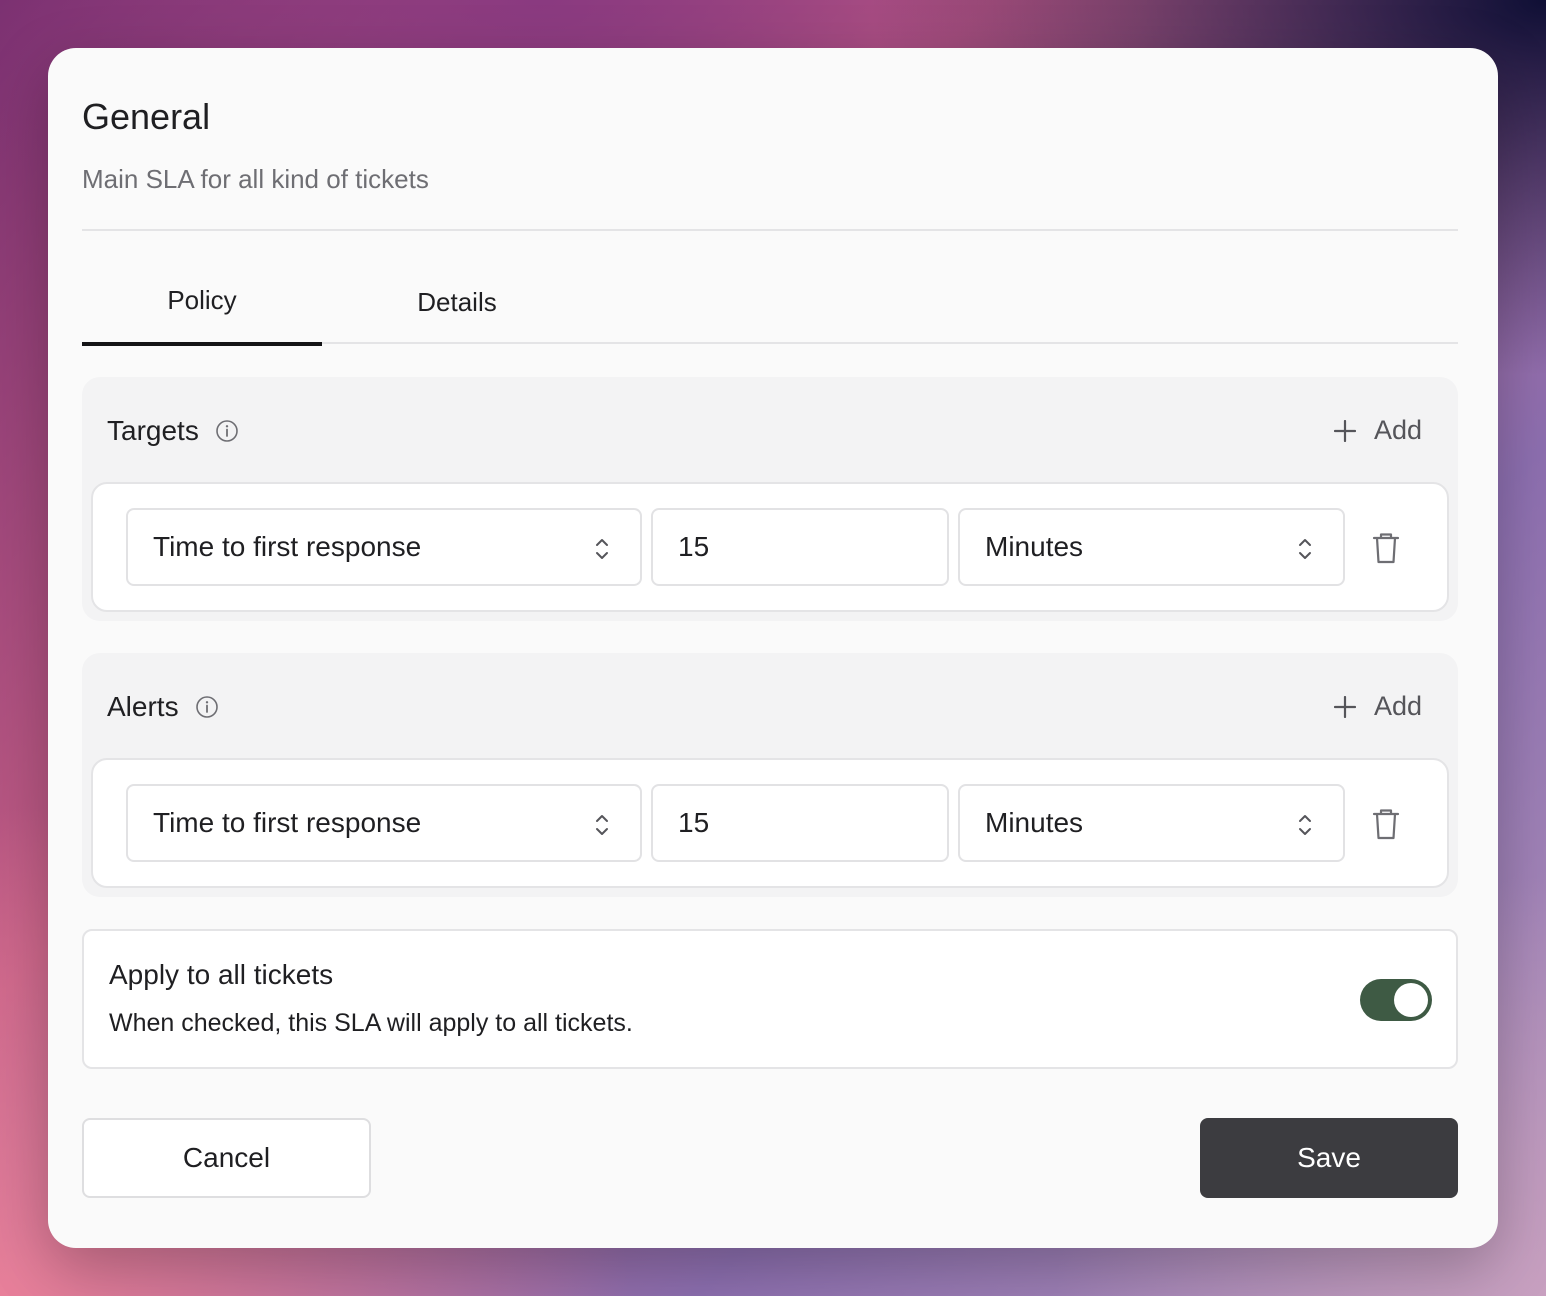 This screenshot has width=1546, height=1296. What do you see at coordinates (287, 822) in the screenshot?
I see `alert-metric-value: Time to first response` at bounding box center [287, 822].